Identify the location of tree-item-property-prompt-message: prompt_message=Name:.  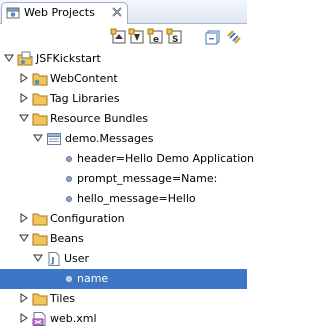
(123, 179).